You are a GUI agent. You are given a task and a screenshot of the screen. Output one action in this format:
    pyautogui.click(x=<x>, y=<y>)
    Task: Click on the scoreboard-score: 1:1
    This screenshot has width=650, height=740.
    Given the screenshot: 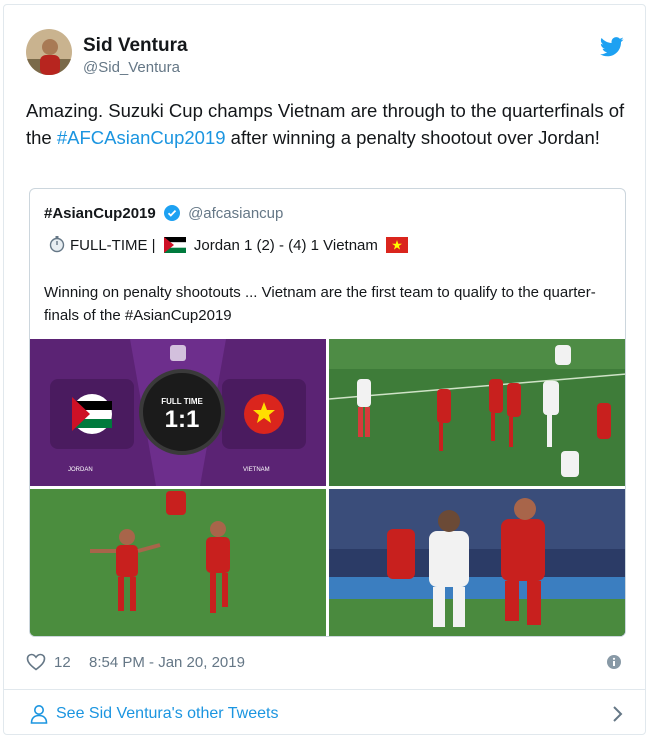 What is the action you would take?
    pyautogui.click(x=182, y=419)
    